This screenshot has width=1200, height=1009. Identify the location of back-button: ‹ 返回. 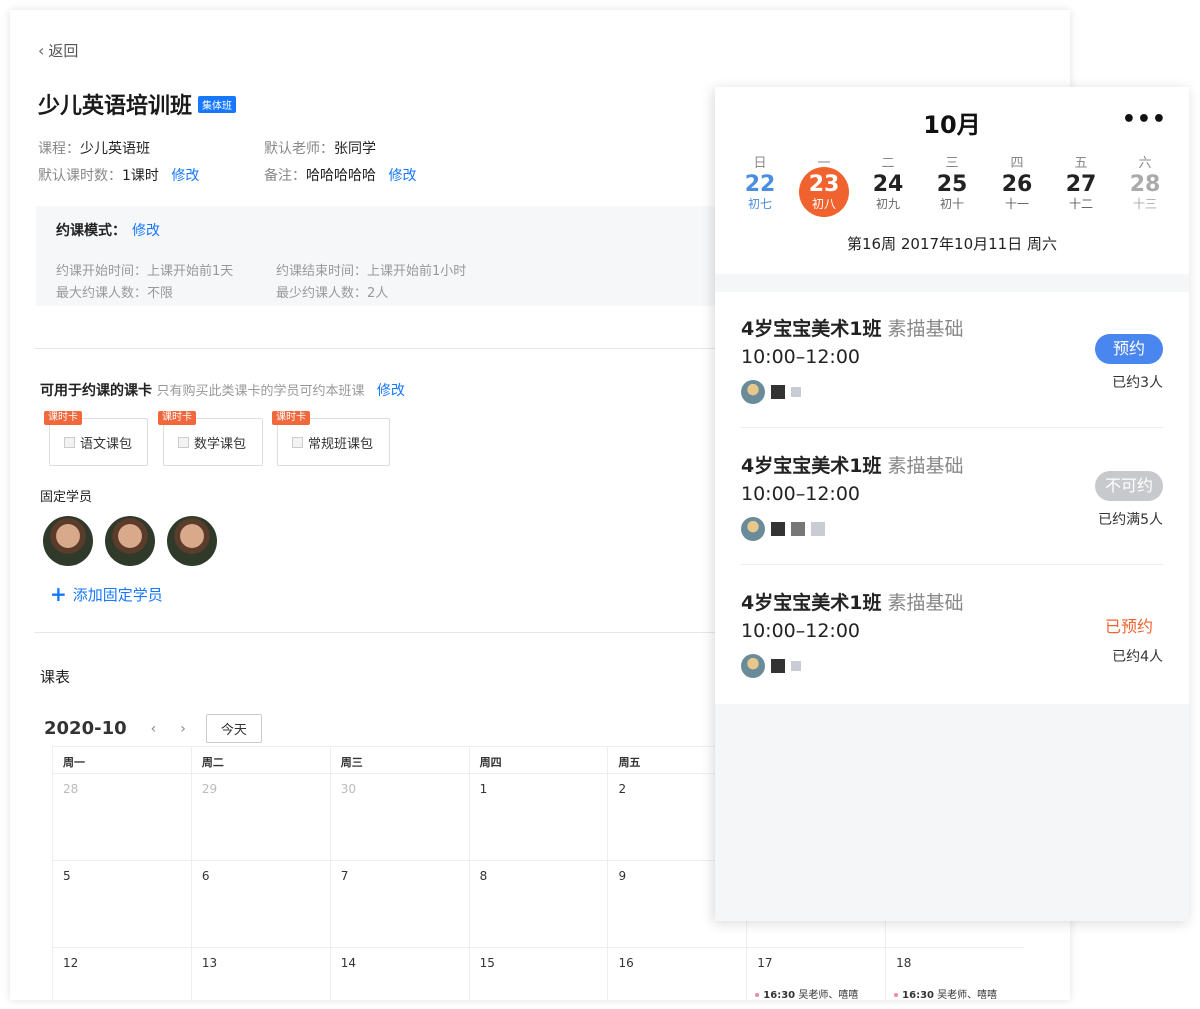
(58, 50).